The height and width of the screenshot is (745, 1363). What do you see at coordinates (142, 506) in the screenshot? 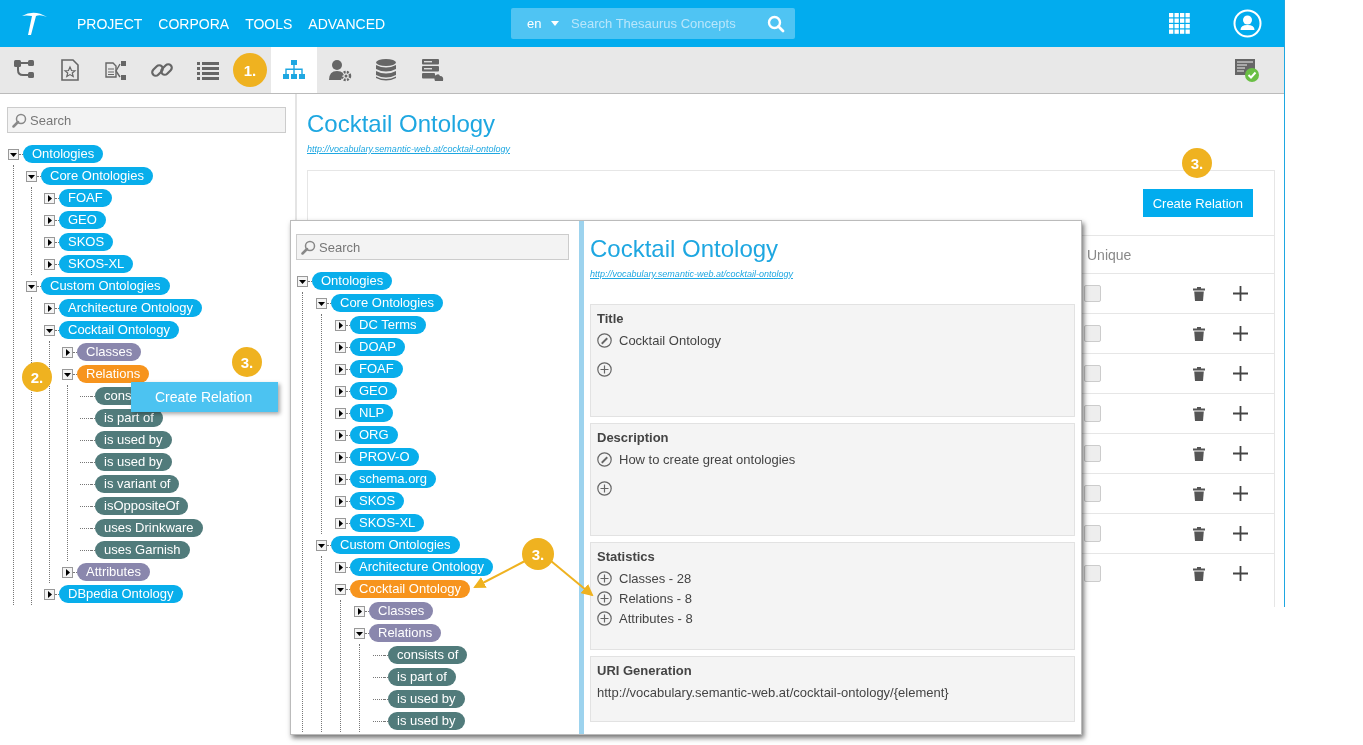
I see `tree-node: isOppositeOf` at bounding box center [142, 506].